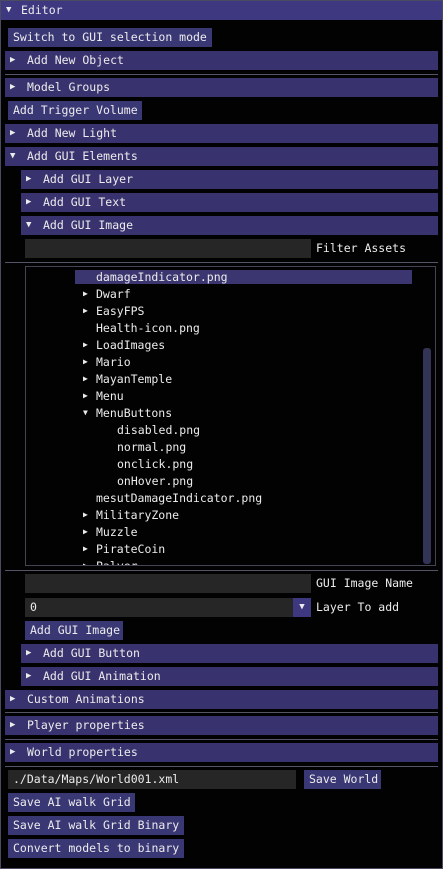 The height and width of the screenshot is (869, 443). What do you see at coordinates (229, 676) in the screenshot?
I see `add-gui-animation-header: ▶ Add GUI Animation` at bounding box center [229, 676].